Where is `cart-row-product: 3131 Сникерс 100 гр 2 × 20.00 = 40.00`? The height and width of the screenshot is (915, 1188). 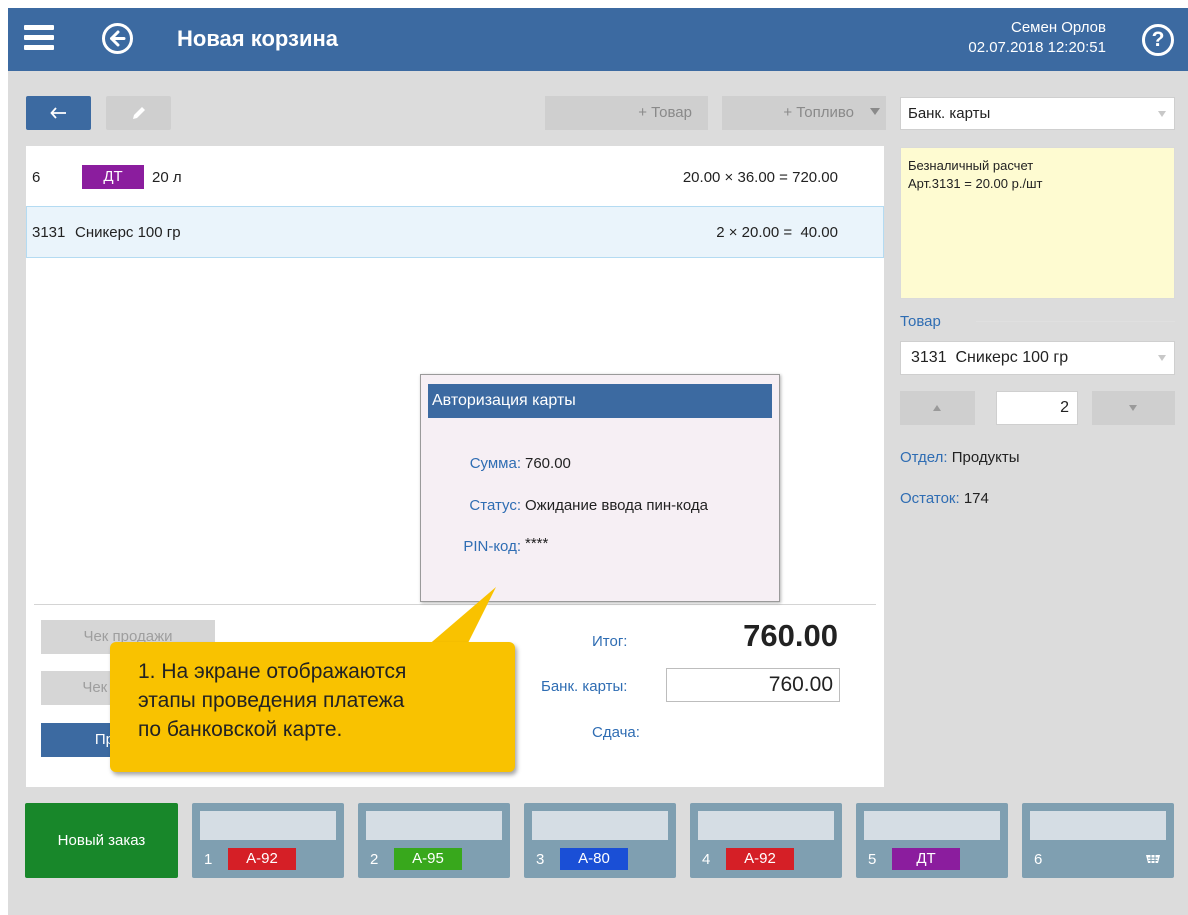 cart-row-product: 3131 Сникерс 100 гр 2 × 20.00 = 40.00 is located at coordinates (455, 232).